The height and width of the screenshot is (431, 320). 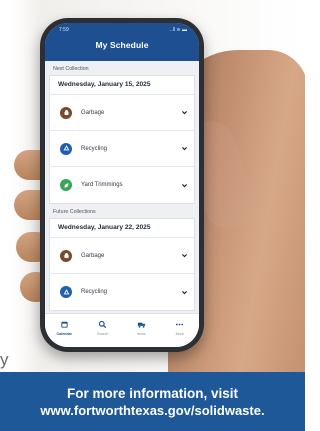 I want to click on status-indicators: ..ll ≋ ▬, so click(x=178, y=30).